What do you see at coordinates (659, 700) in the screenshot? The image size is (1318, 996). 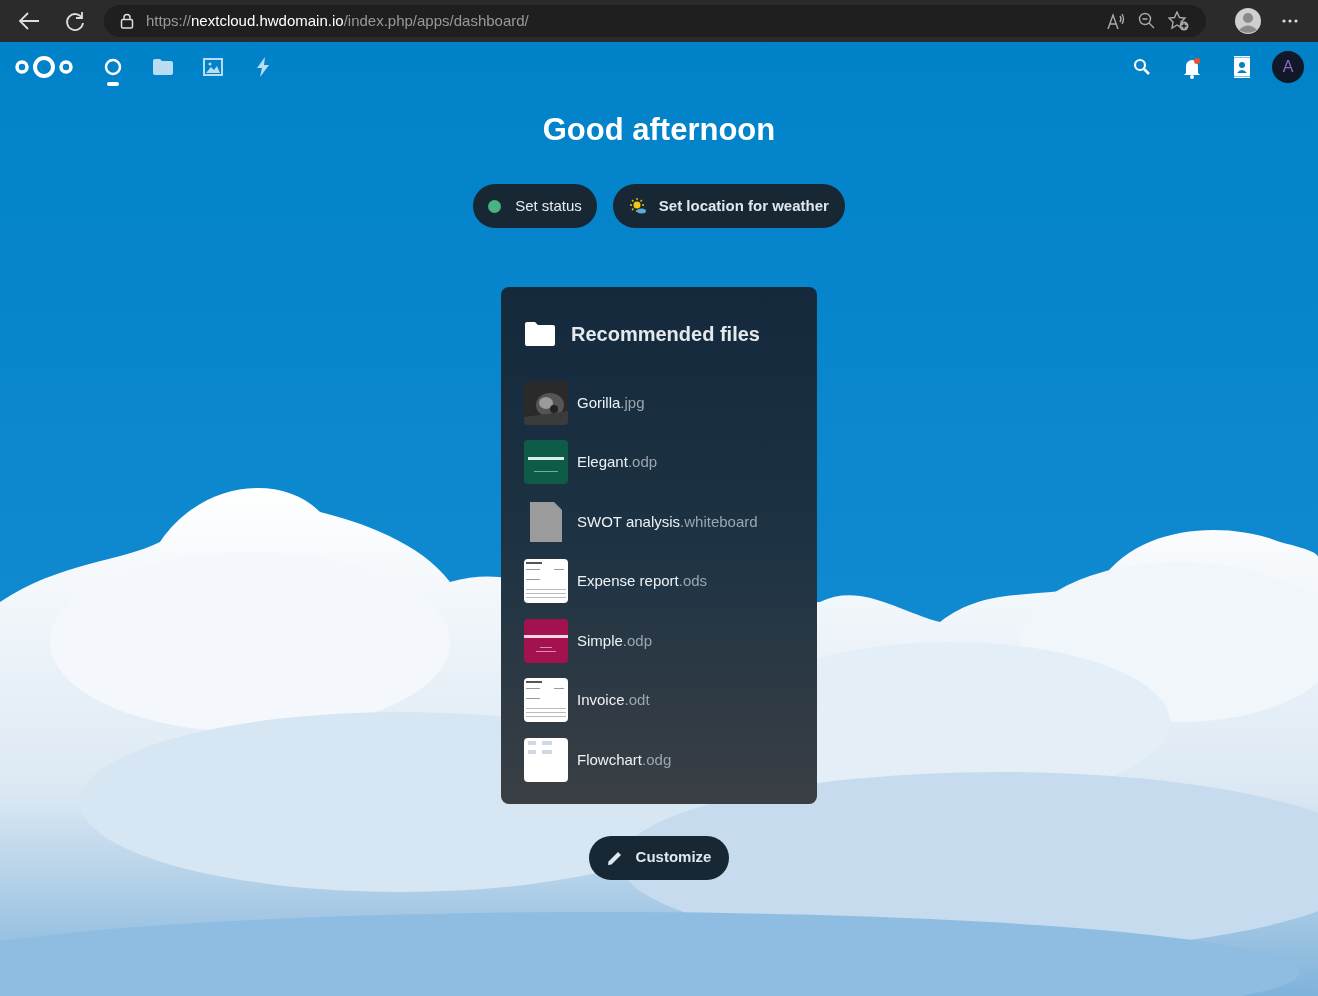 I see `file-item: Invoice.odt` at bounding box center [659, 700].